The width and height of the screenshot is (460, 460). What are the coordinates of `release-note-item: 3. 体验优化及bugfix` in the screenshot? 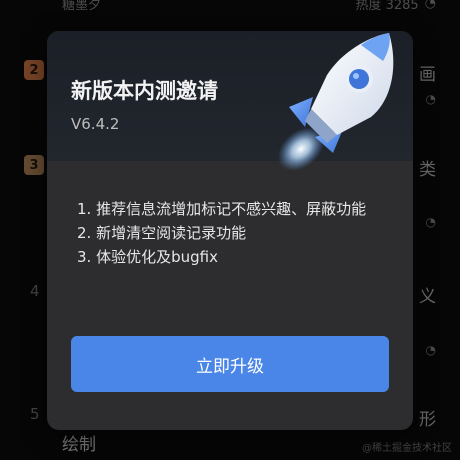 It's located at (147, 257).